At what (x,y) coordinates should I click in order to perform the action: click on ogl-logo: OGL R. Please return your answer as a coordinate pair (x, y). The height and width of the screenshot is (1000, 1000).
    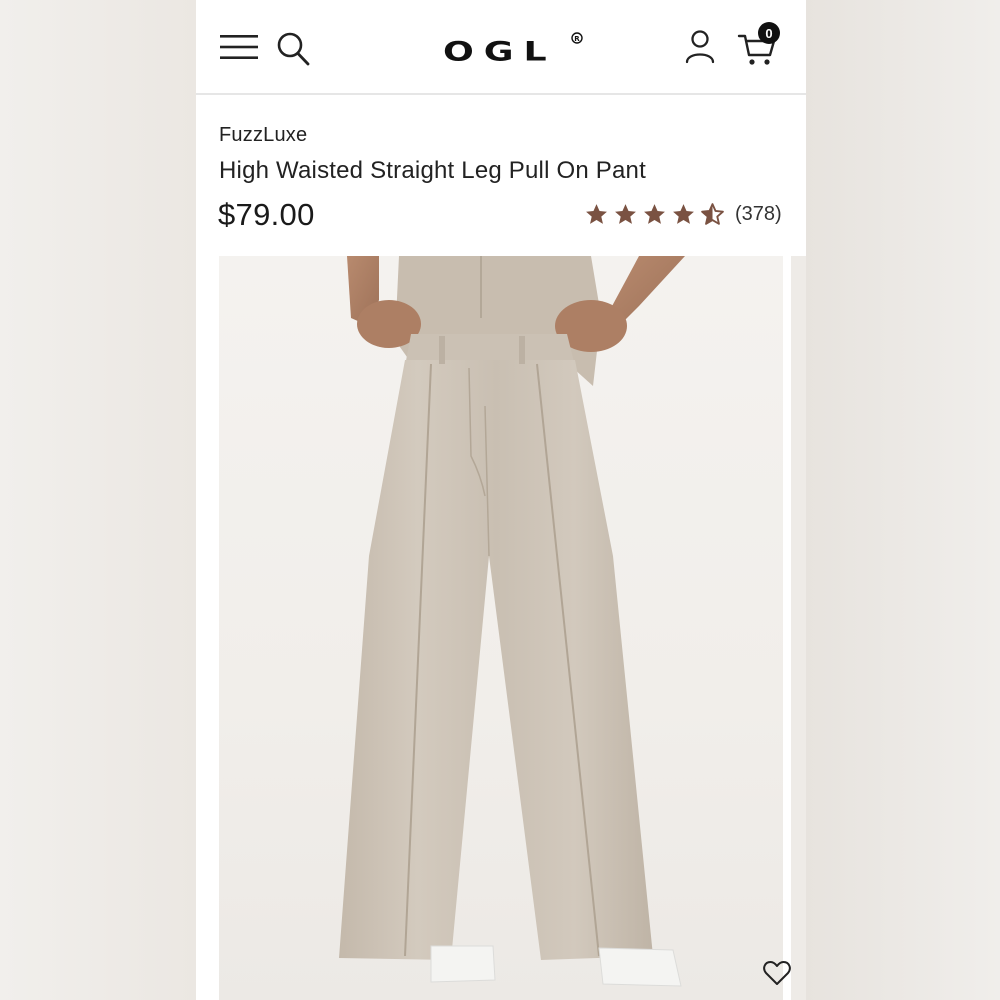
    Looking at the image, I should click on (502, 48).